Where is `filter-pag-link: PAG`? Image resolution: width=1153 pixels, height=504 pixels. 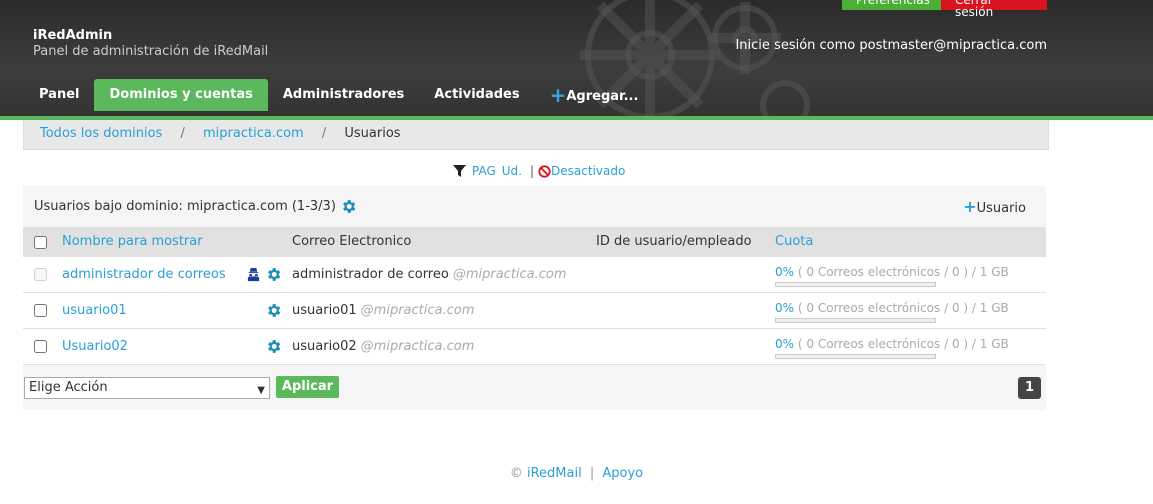
filter-pag-link: PAG is located at coordinates (484, 171).